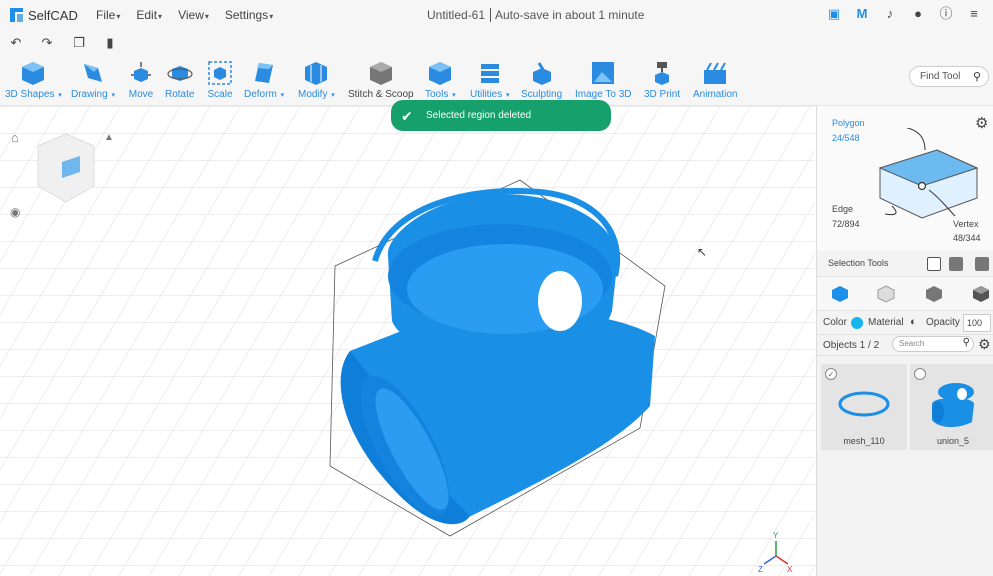 The width and height of the screenshot is (993, 576). What do you see at coordinates (912, 343) in the screenshot?
I see `objects-search-placeholder: Search` at bounding box center [912, 343].